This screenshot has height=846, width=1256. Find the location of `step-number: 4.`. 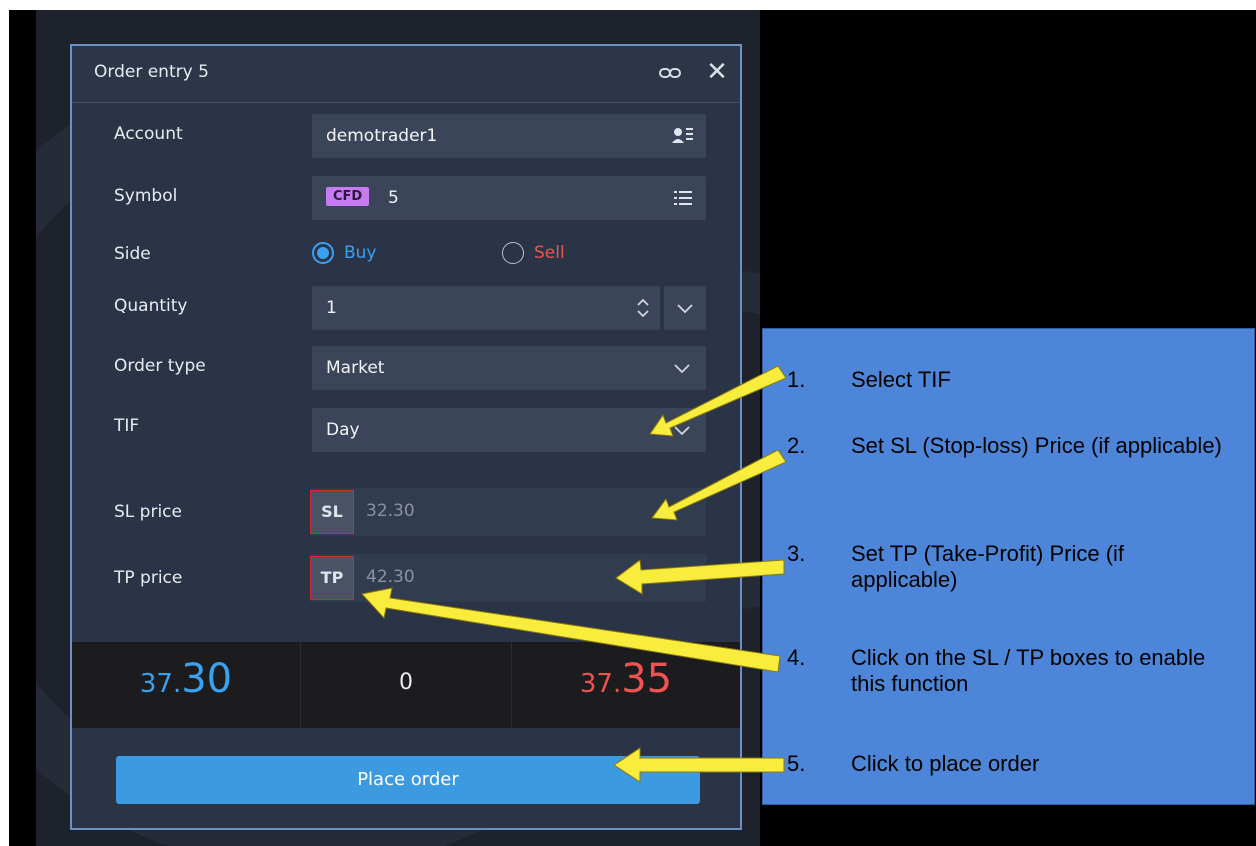

step-number: 4. is located at coordinates (796, 657).